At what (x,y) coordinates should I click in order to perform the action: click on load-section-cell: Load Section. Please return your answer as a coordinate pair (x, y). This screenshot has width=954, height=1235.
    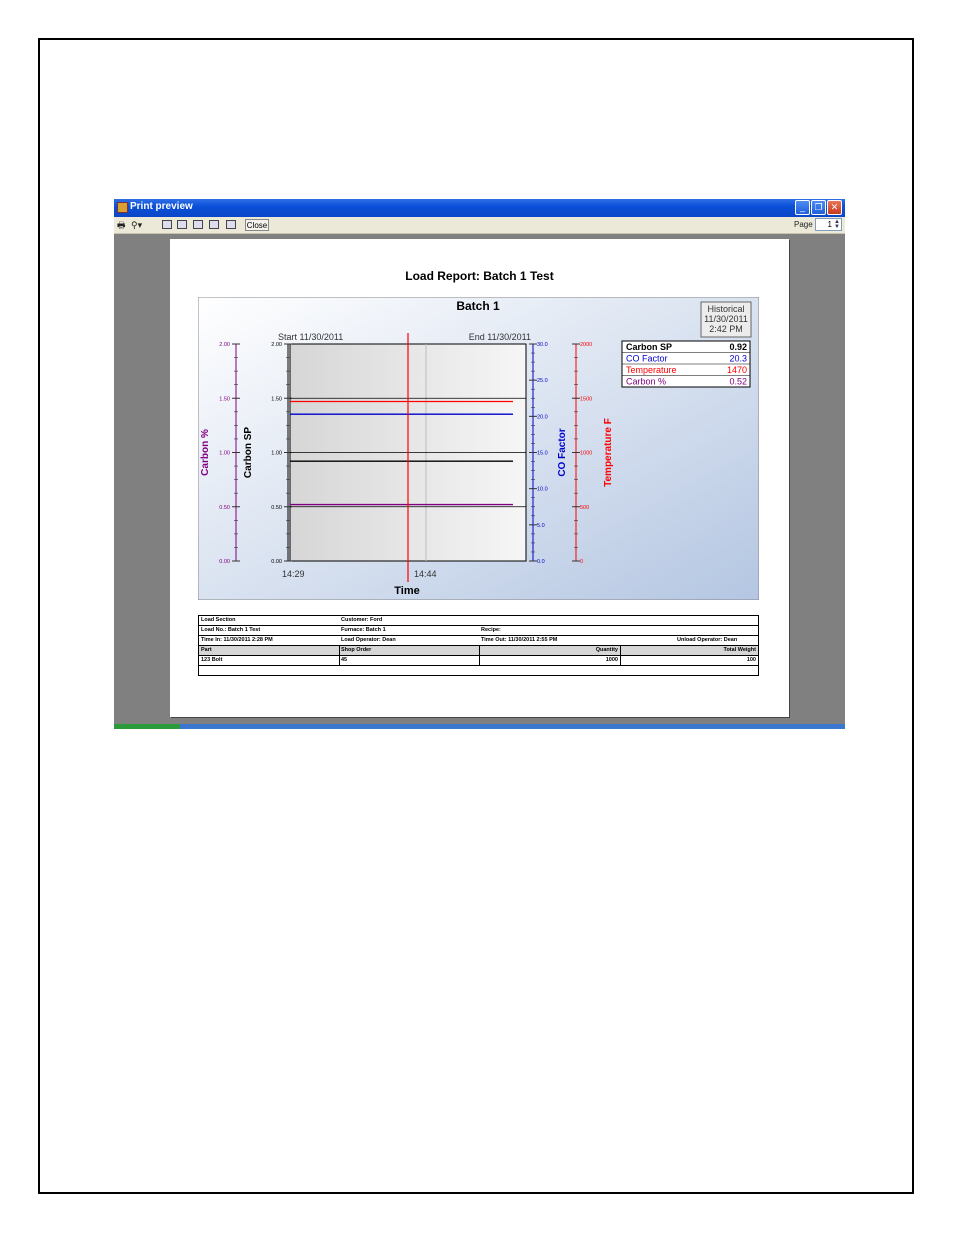
    Looking at the image, I should click on (218, 620).